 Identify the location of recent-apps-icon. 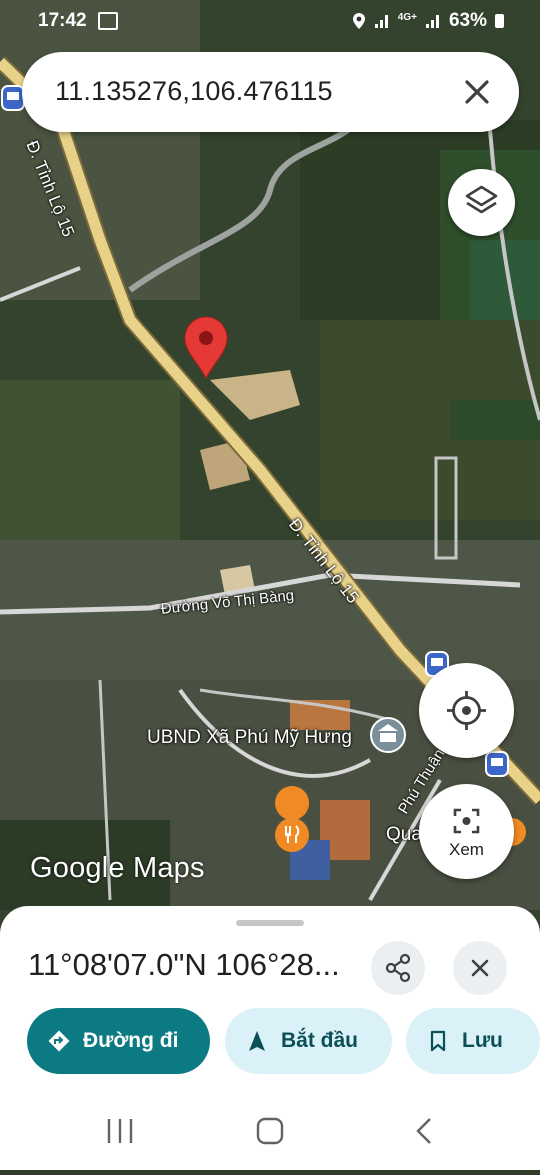
(120, 1131).